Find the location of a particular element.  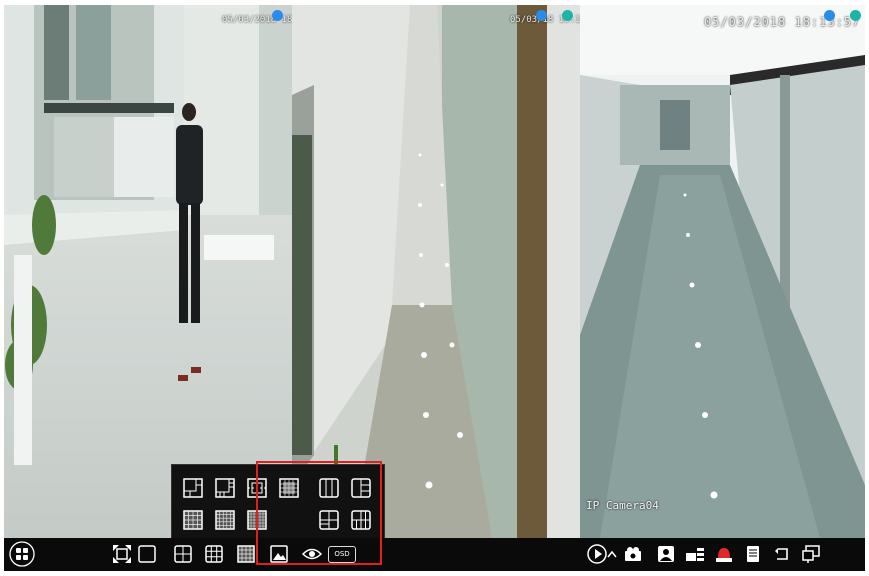

speaker-icon is located at coordinates (695, 554).